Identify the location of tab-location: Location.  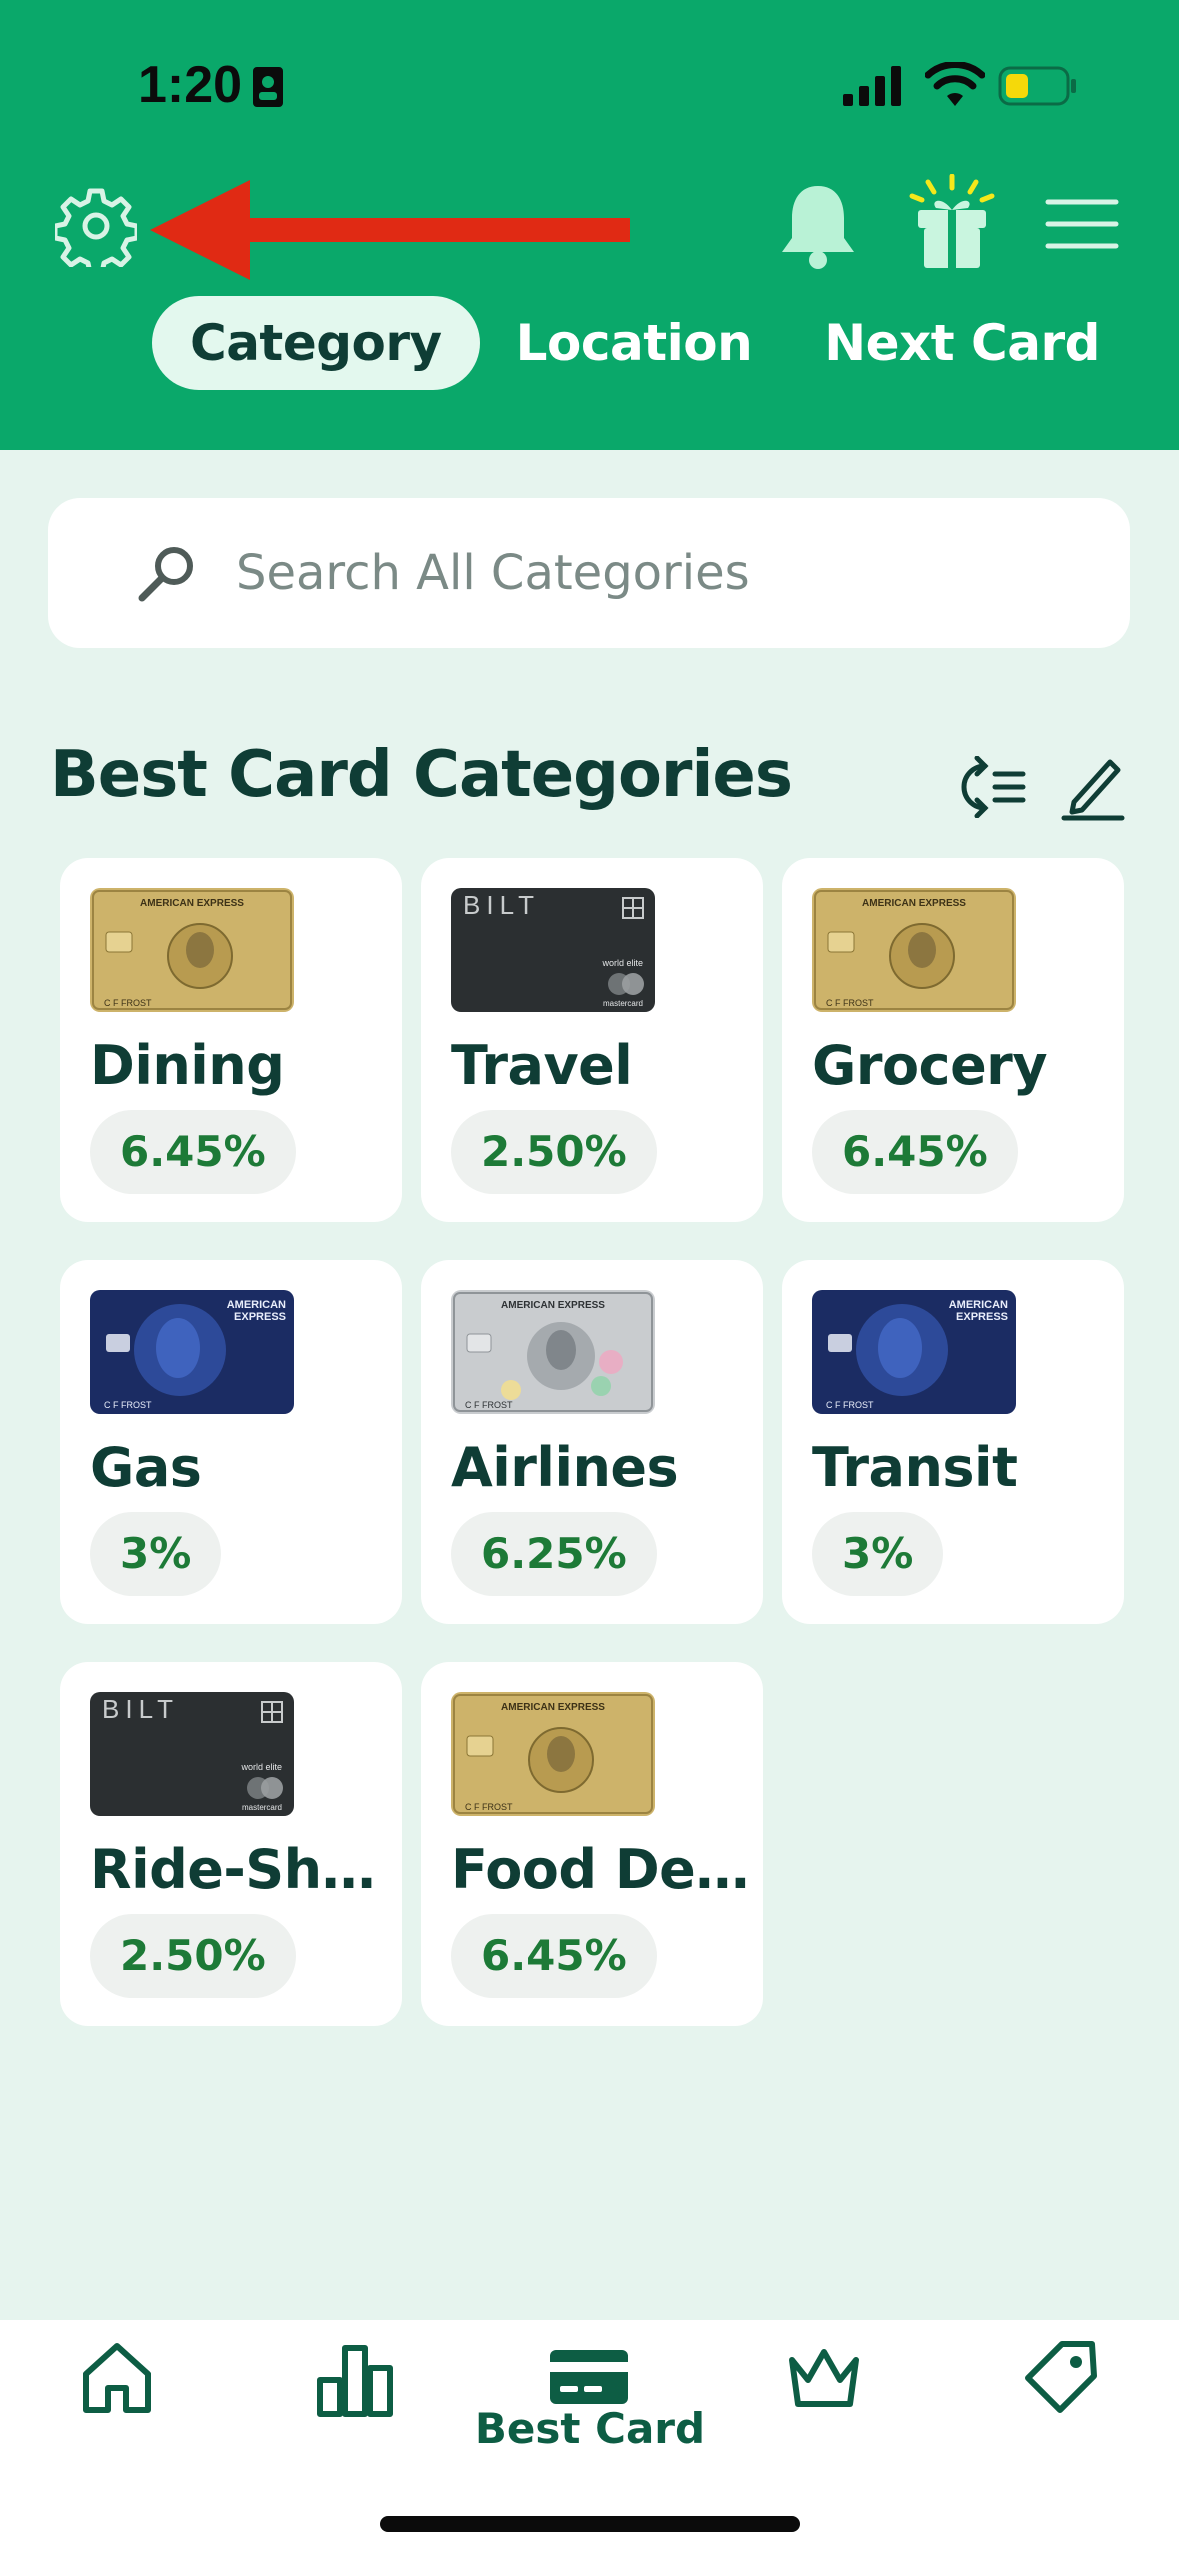
(634, 343).